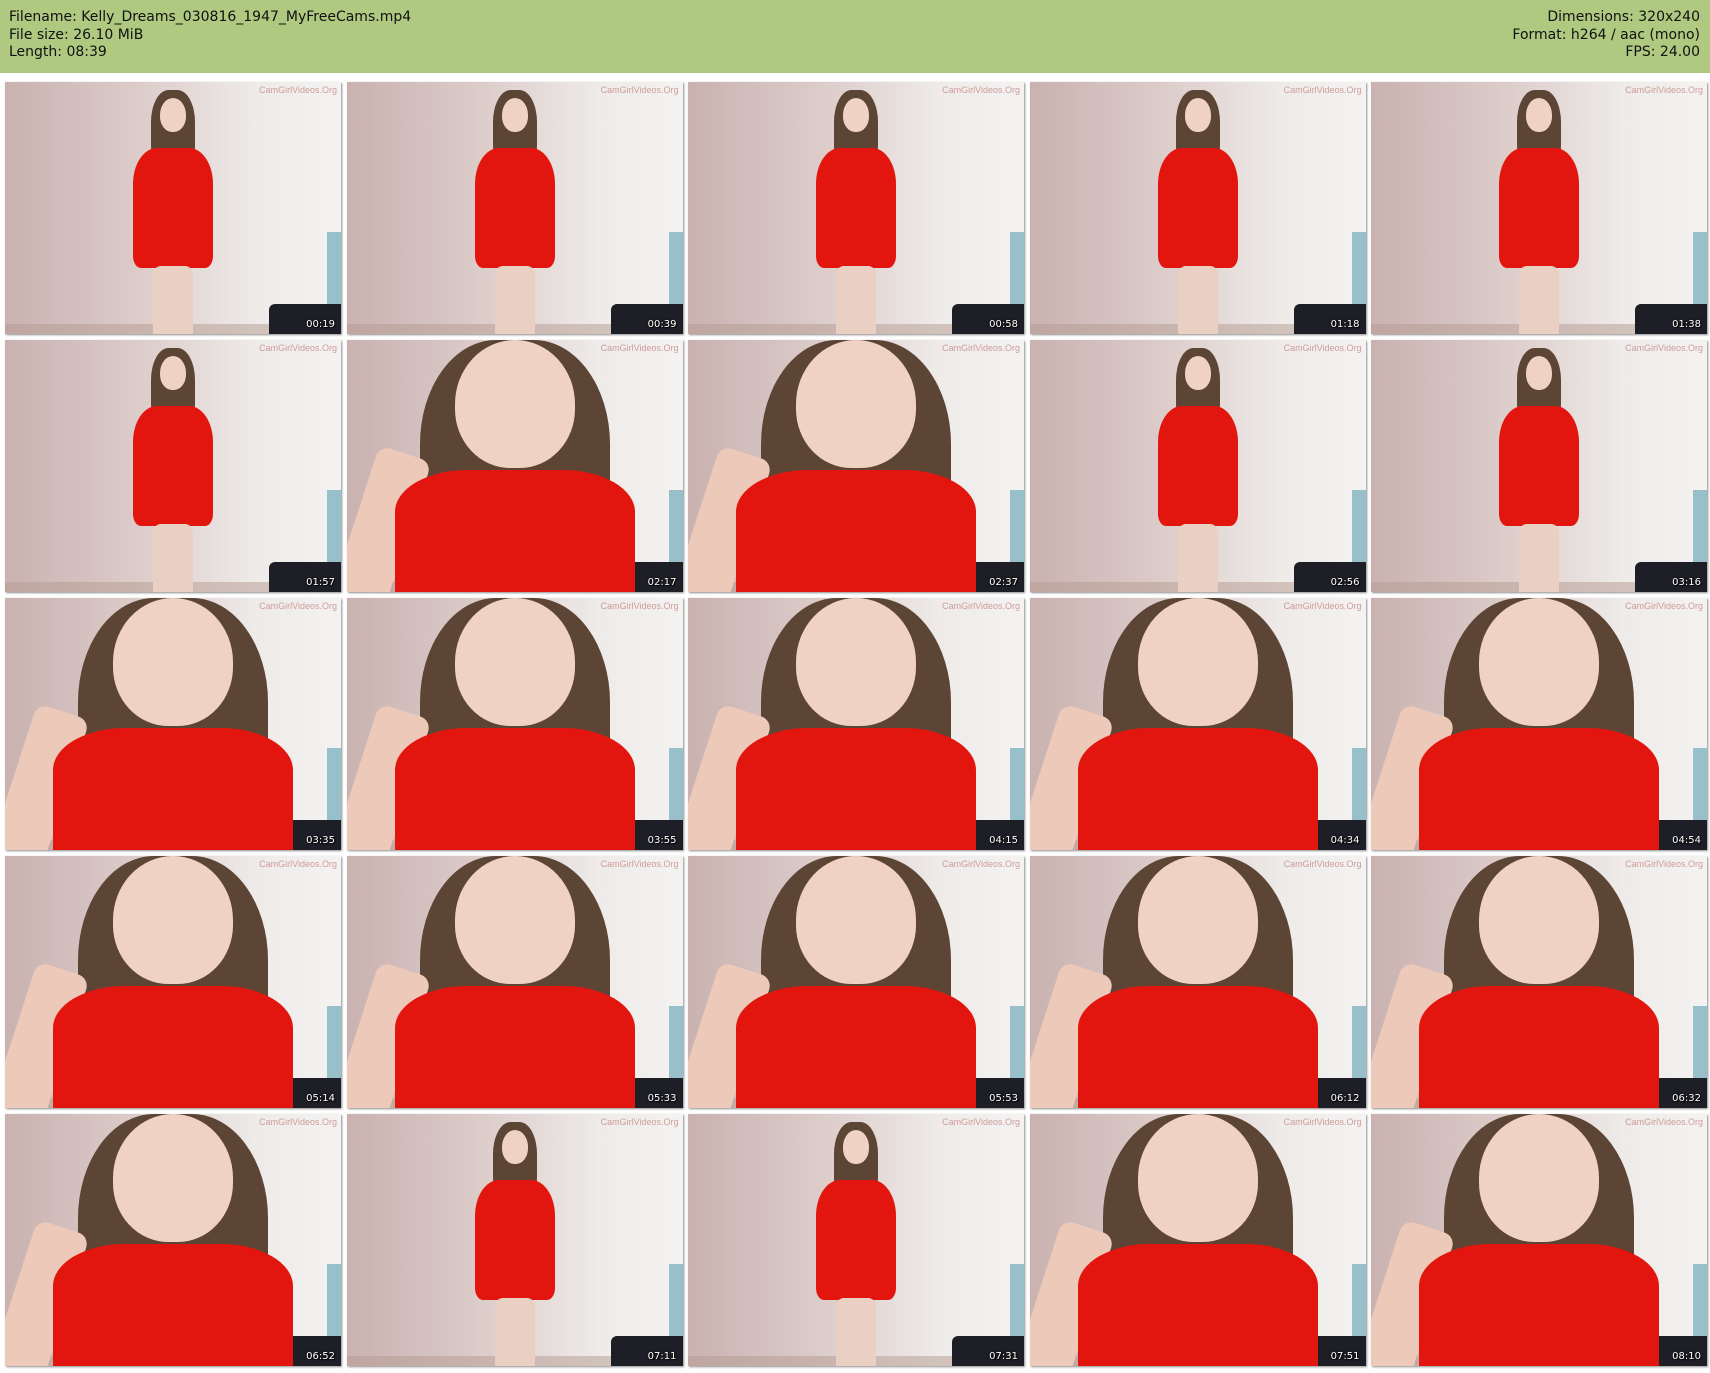 The width and height of the screenshot is (1710, 1373). I want to click on thumbnail-timestamp: 08:10, so click(1686, 1356).